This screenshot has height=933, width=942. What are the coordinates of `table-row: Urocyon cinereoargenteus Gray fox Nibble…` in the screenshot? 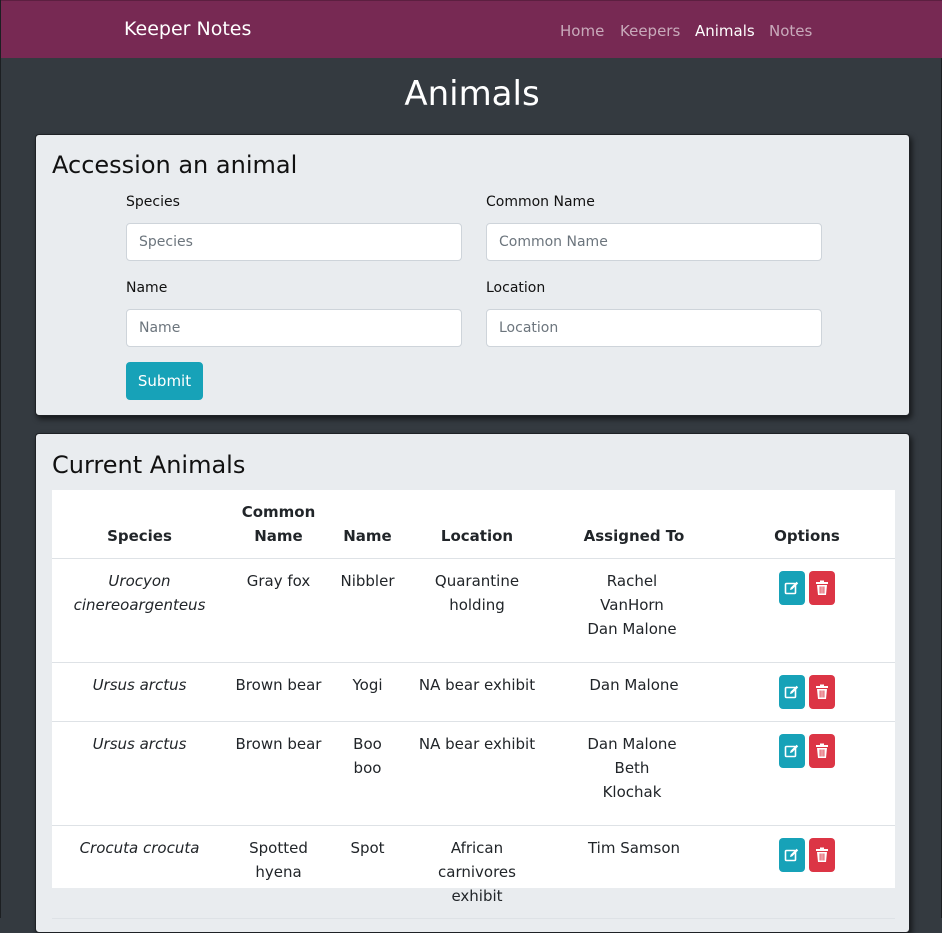 It's located at (473, 610).